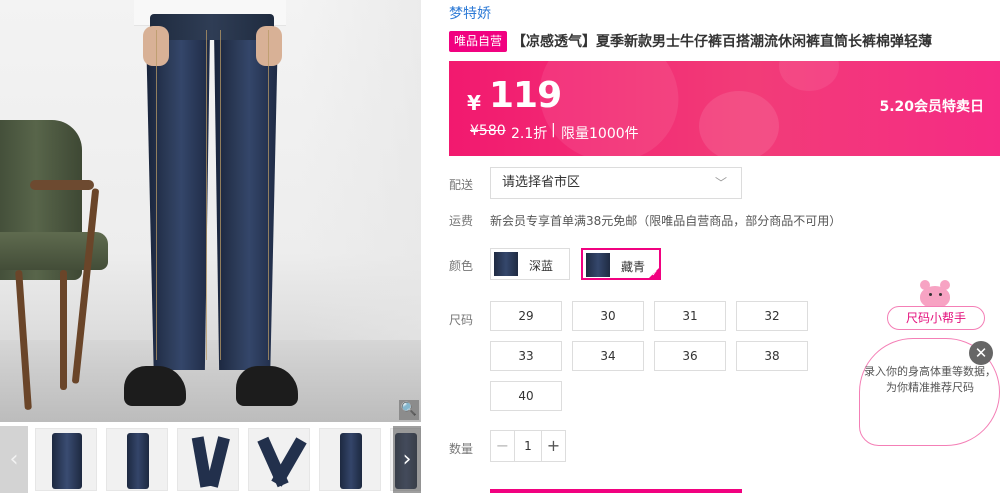  I want to click on price-panel: ¥ 119 ¥580 2.1折 | 限量1000件 5.20会员特卖日, so click(724, 108).